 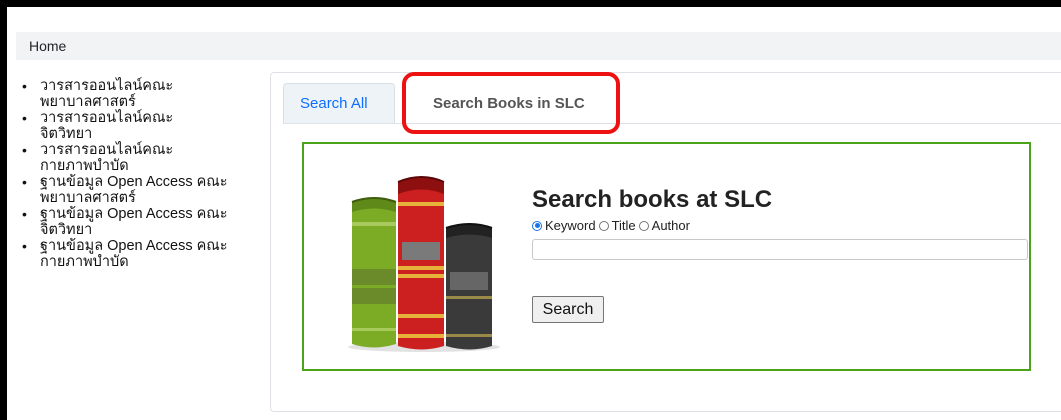 What do you see at coordinates (672, 103) in the screenshot?
I see `tab-bar: Search All Search Books in SLC` at bounding box center [672, 103].